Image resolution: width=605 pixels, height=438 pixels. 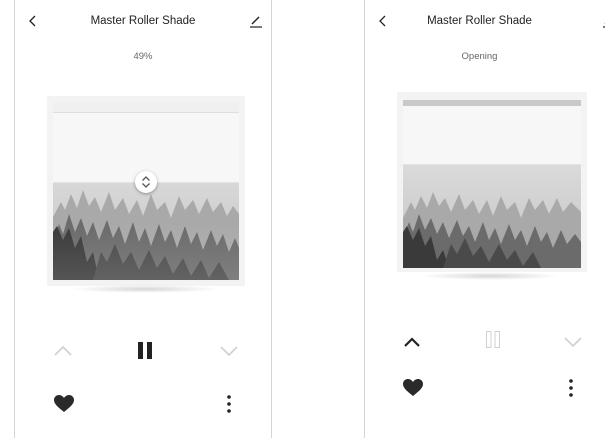 I want to click on drag-handle-icon, so click(x=146, y=182).